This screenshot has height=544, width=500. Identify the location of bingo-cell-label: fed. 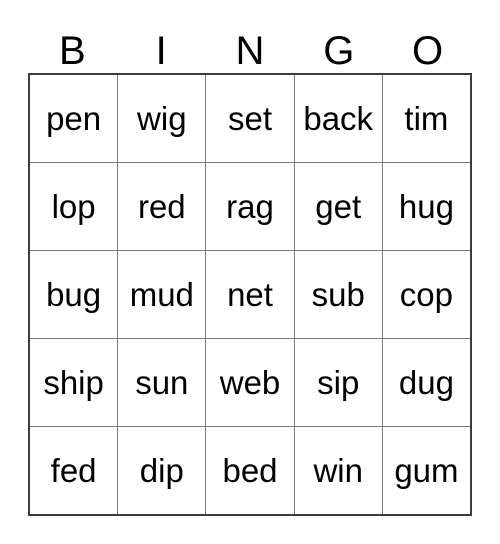
(73, 470).